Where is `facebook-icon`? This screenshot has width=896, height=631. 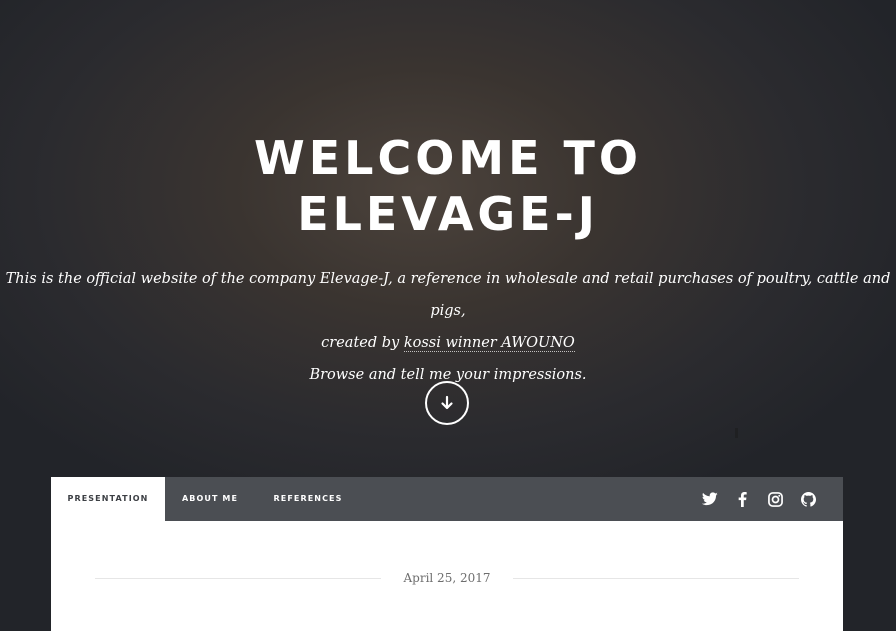
facebook-icon is located at coordinates (742, 499).